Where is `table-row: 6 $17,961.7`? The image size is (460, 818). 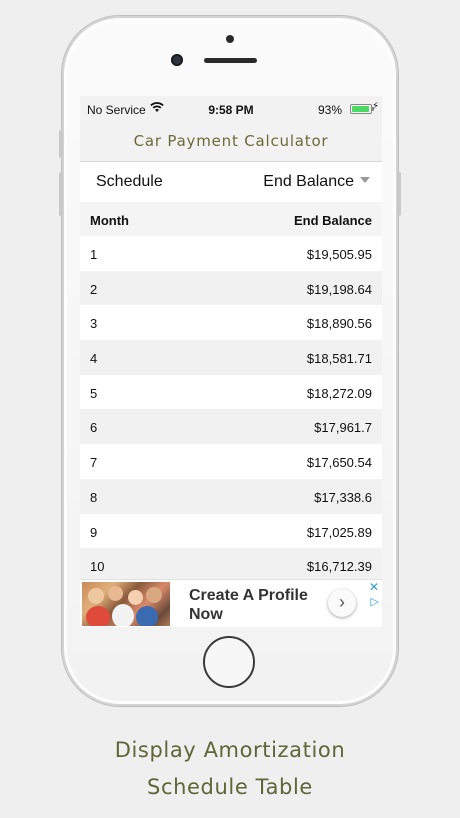
table-row: 6 $17,961.7 is located at coordinates (231, 427).